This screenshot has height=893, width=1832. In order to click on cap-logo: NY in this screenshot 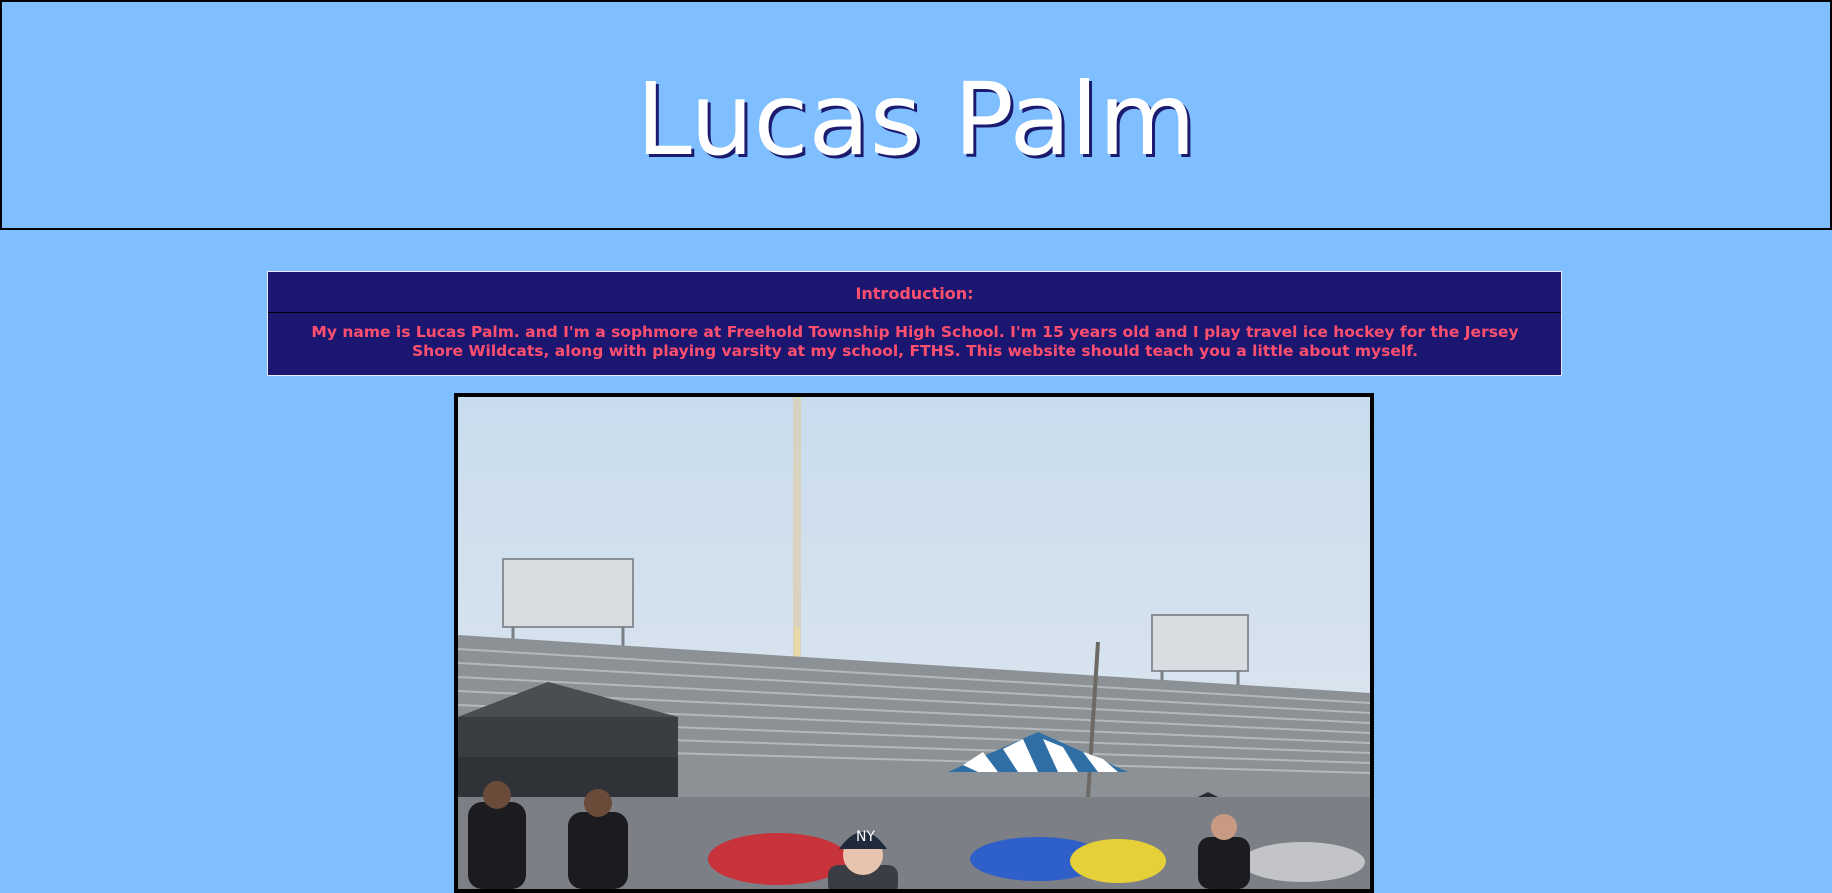, I will do `click(865, 837)`.